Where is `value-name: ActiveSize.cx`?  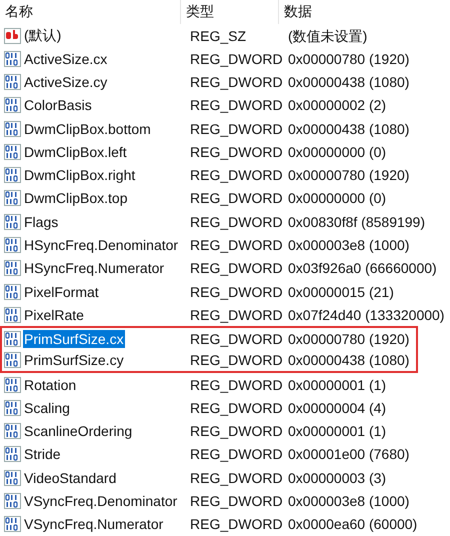 value-name: ActiveSize.cx is located at coordinates (65, 59).